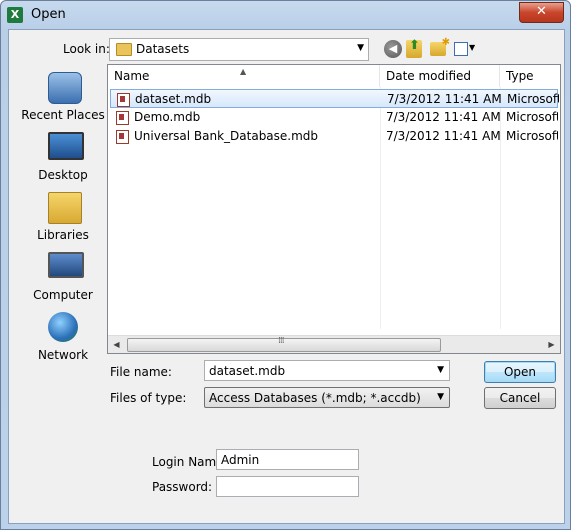 This screenshot has height=530, width=571. I want to click on cancel-button: Cancel, so click(520, 398).